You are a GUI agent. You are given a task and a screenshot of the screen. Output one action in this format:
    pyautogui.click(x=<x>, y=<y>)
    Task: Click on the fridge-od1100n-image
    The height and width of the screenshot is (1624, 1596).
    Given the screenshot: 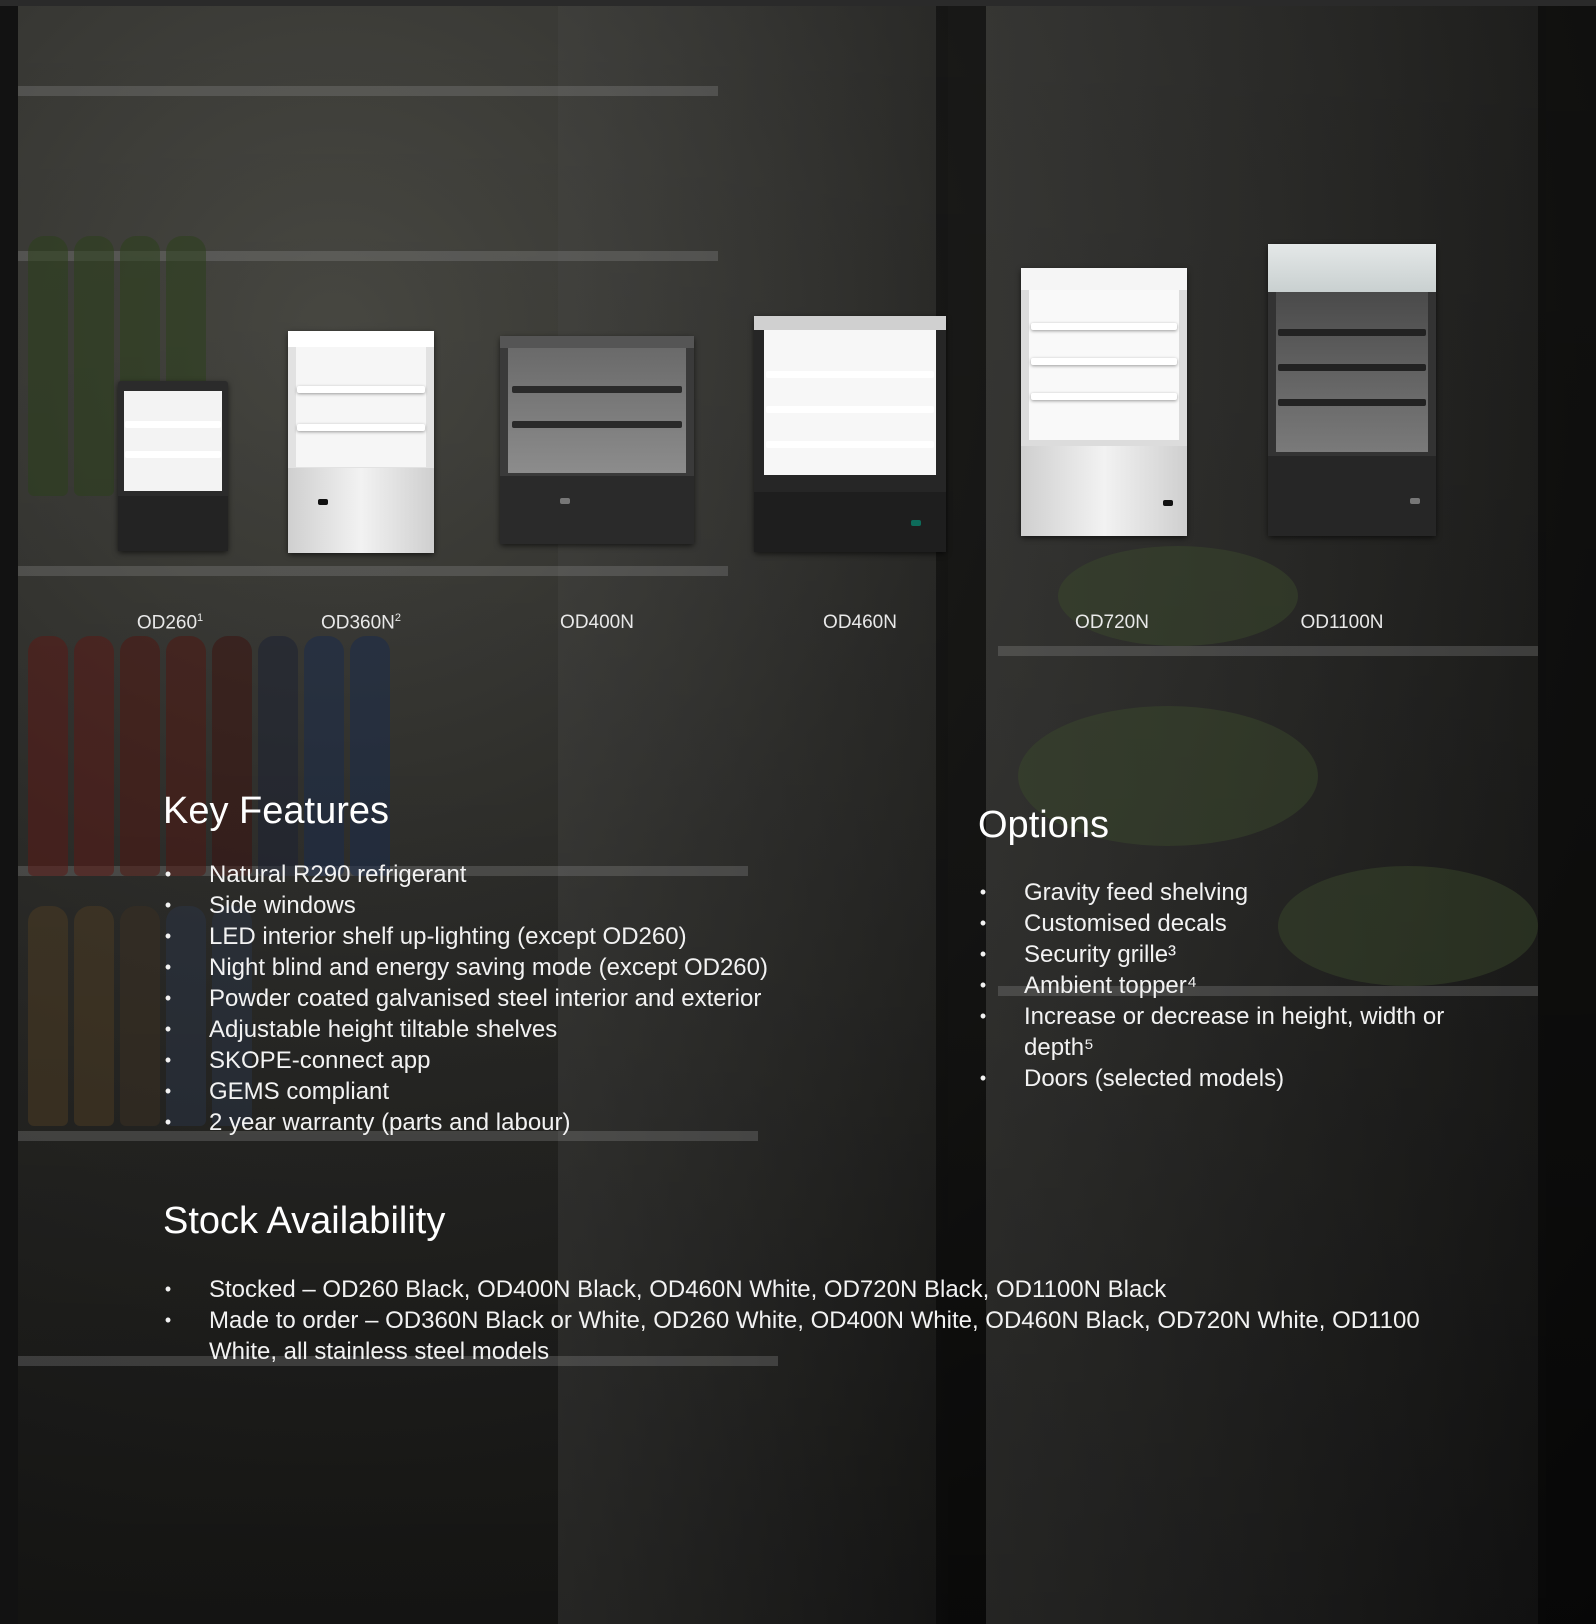 What is the action you would take?
    pyautogui.click(x=1352, y=390)
    